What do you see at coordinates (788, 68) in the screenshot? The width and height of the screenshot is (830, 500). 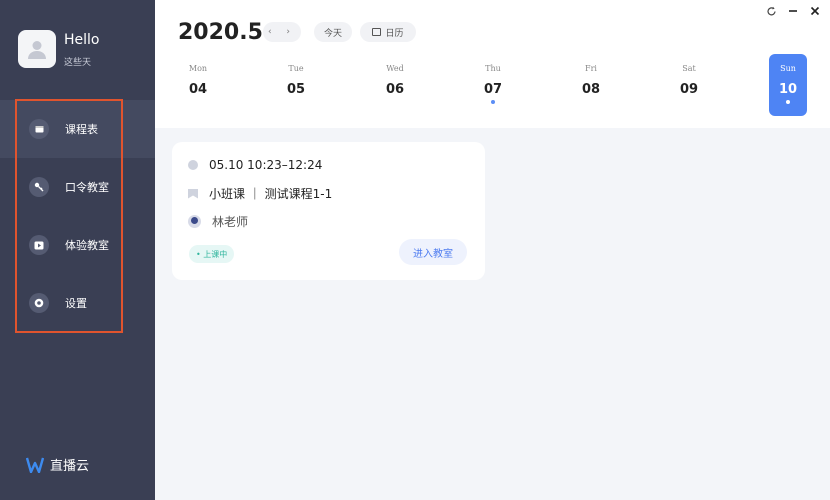 I see `day-name: Sun` at bounding box center [788, 68].